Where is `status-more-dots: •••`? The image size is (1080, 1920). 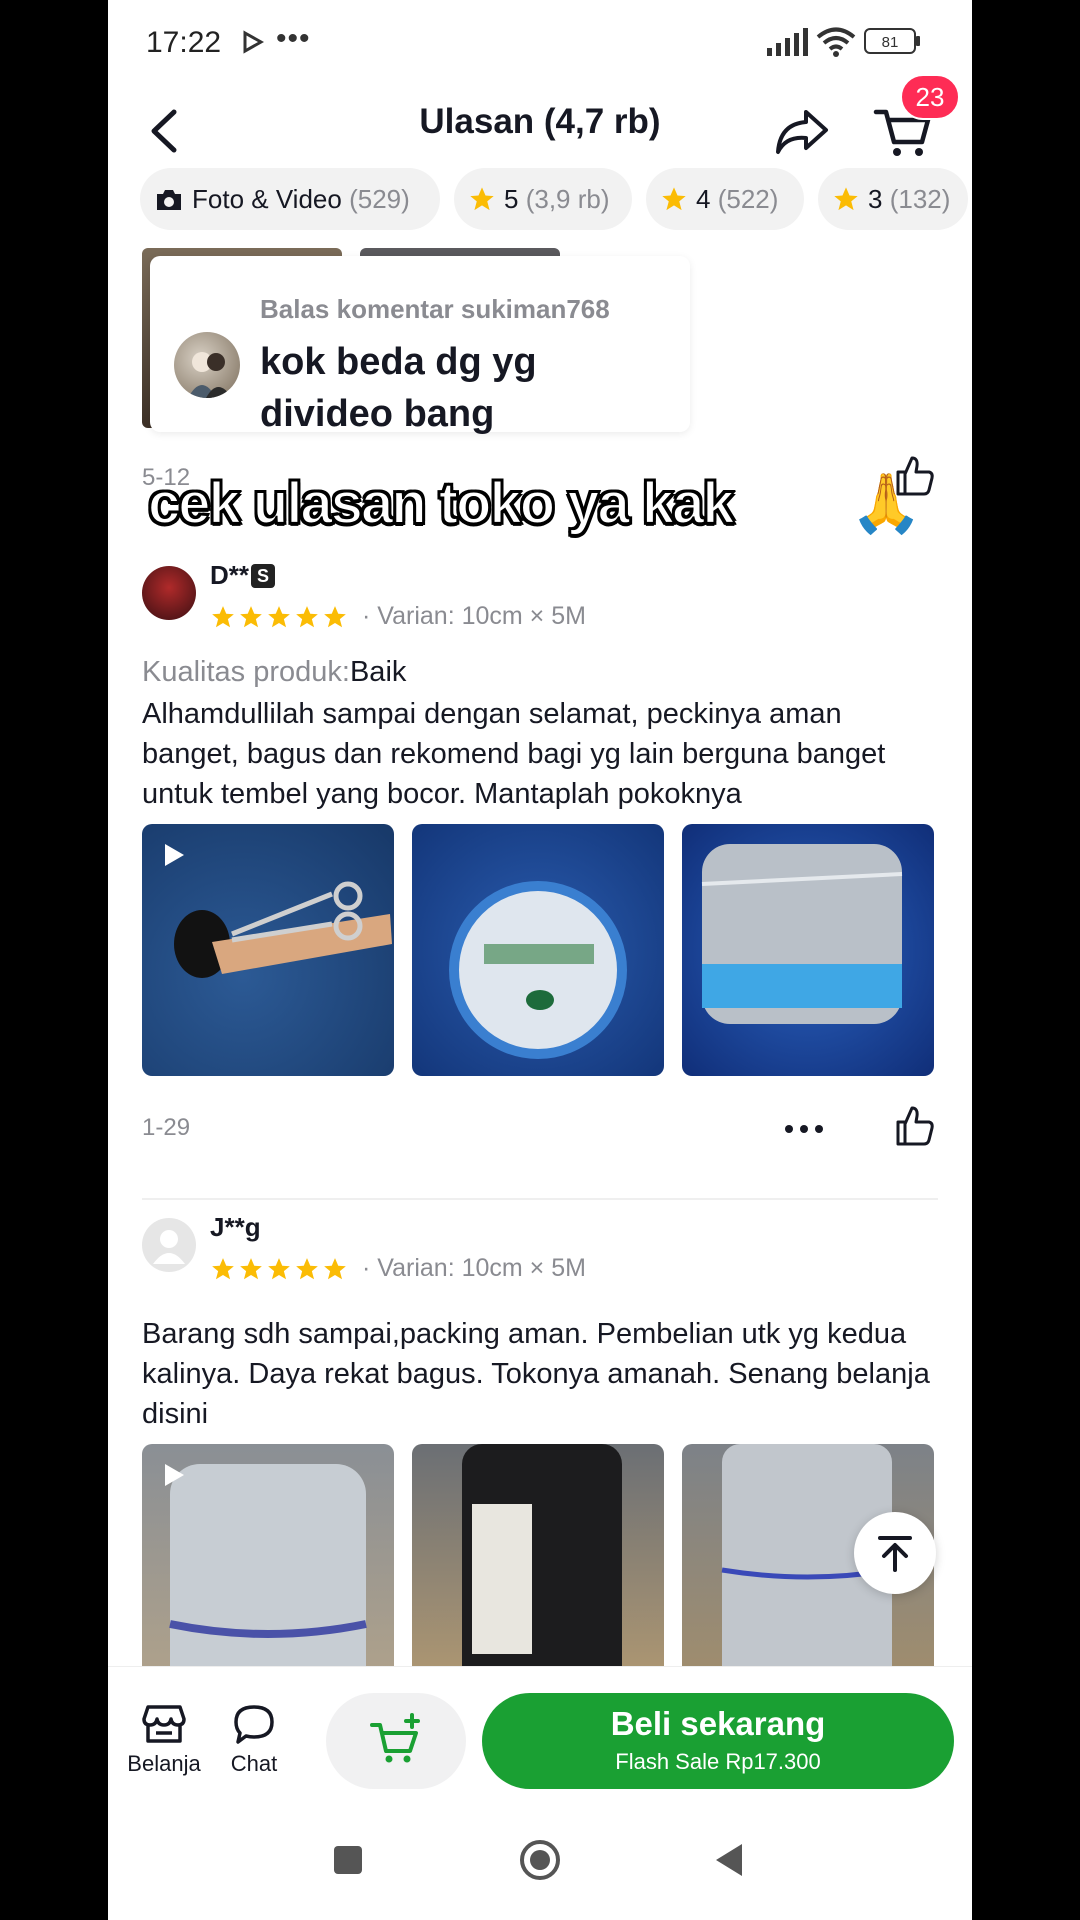 status-more-dots: ••• is located at coordinates (293, 38).